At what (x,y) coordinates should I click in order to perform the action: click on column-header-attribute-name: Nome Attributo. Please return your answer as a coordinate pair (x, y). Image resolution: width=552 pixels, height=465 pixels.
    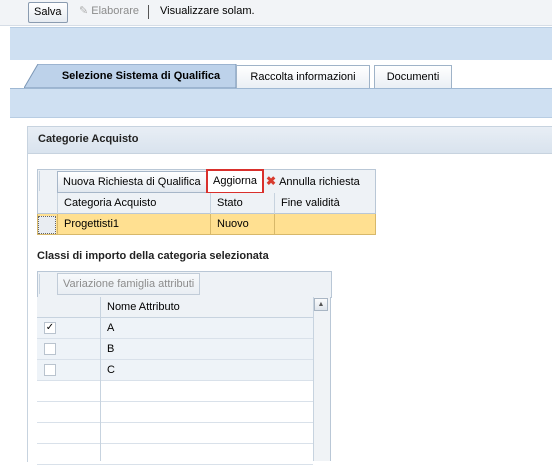
    Looking at the image, I should click on (143, 307).